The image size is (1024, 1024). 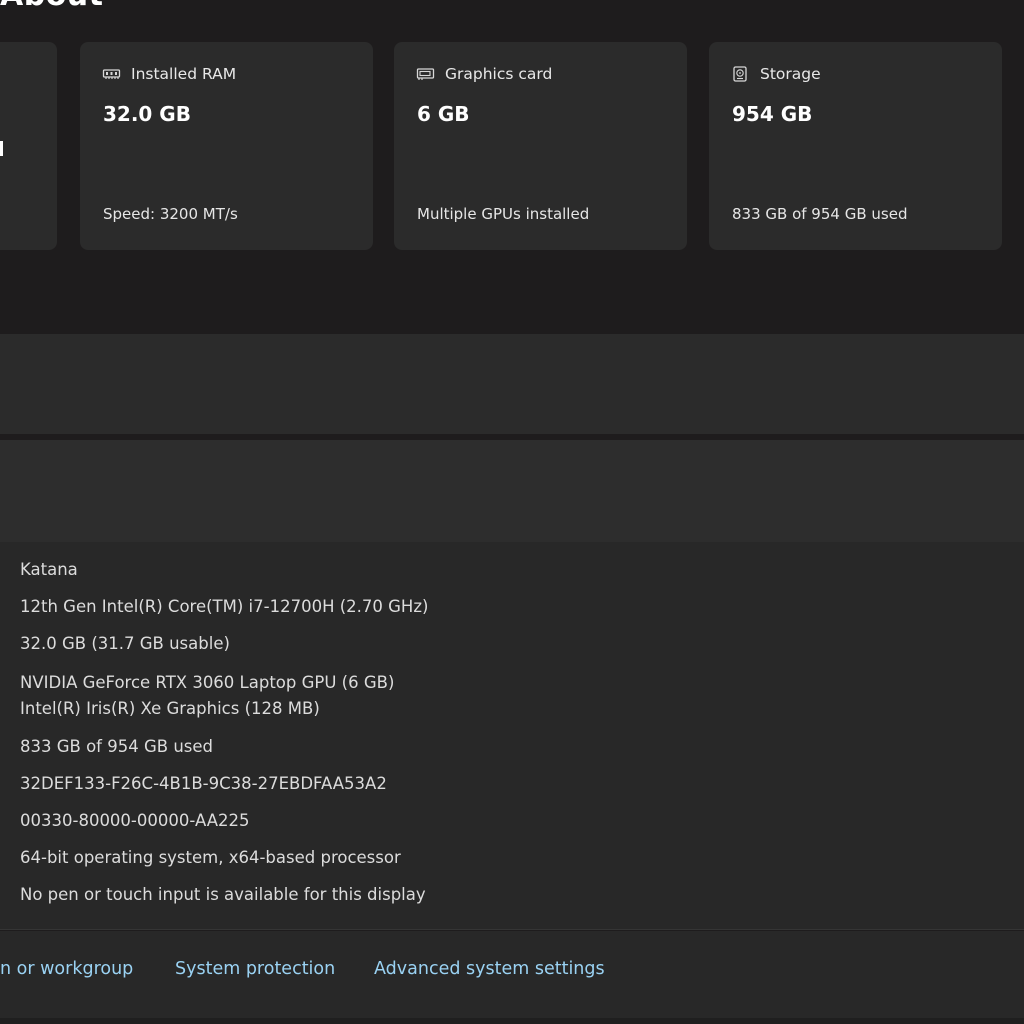 I want to click on storage-detail: 833 GB of 954 GB used, so click(x=820, y=214).